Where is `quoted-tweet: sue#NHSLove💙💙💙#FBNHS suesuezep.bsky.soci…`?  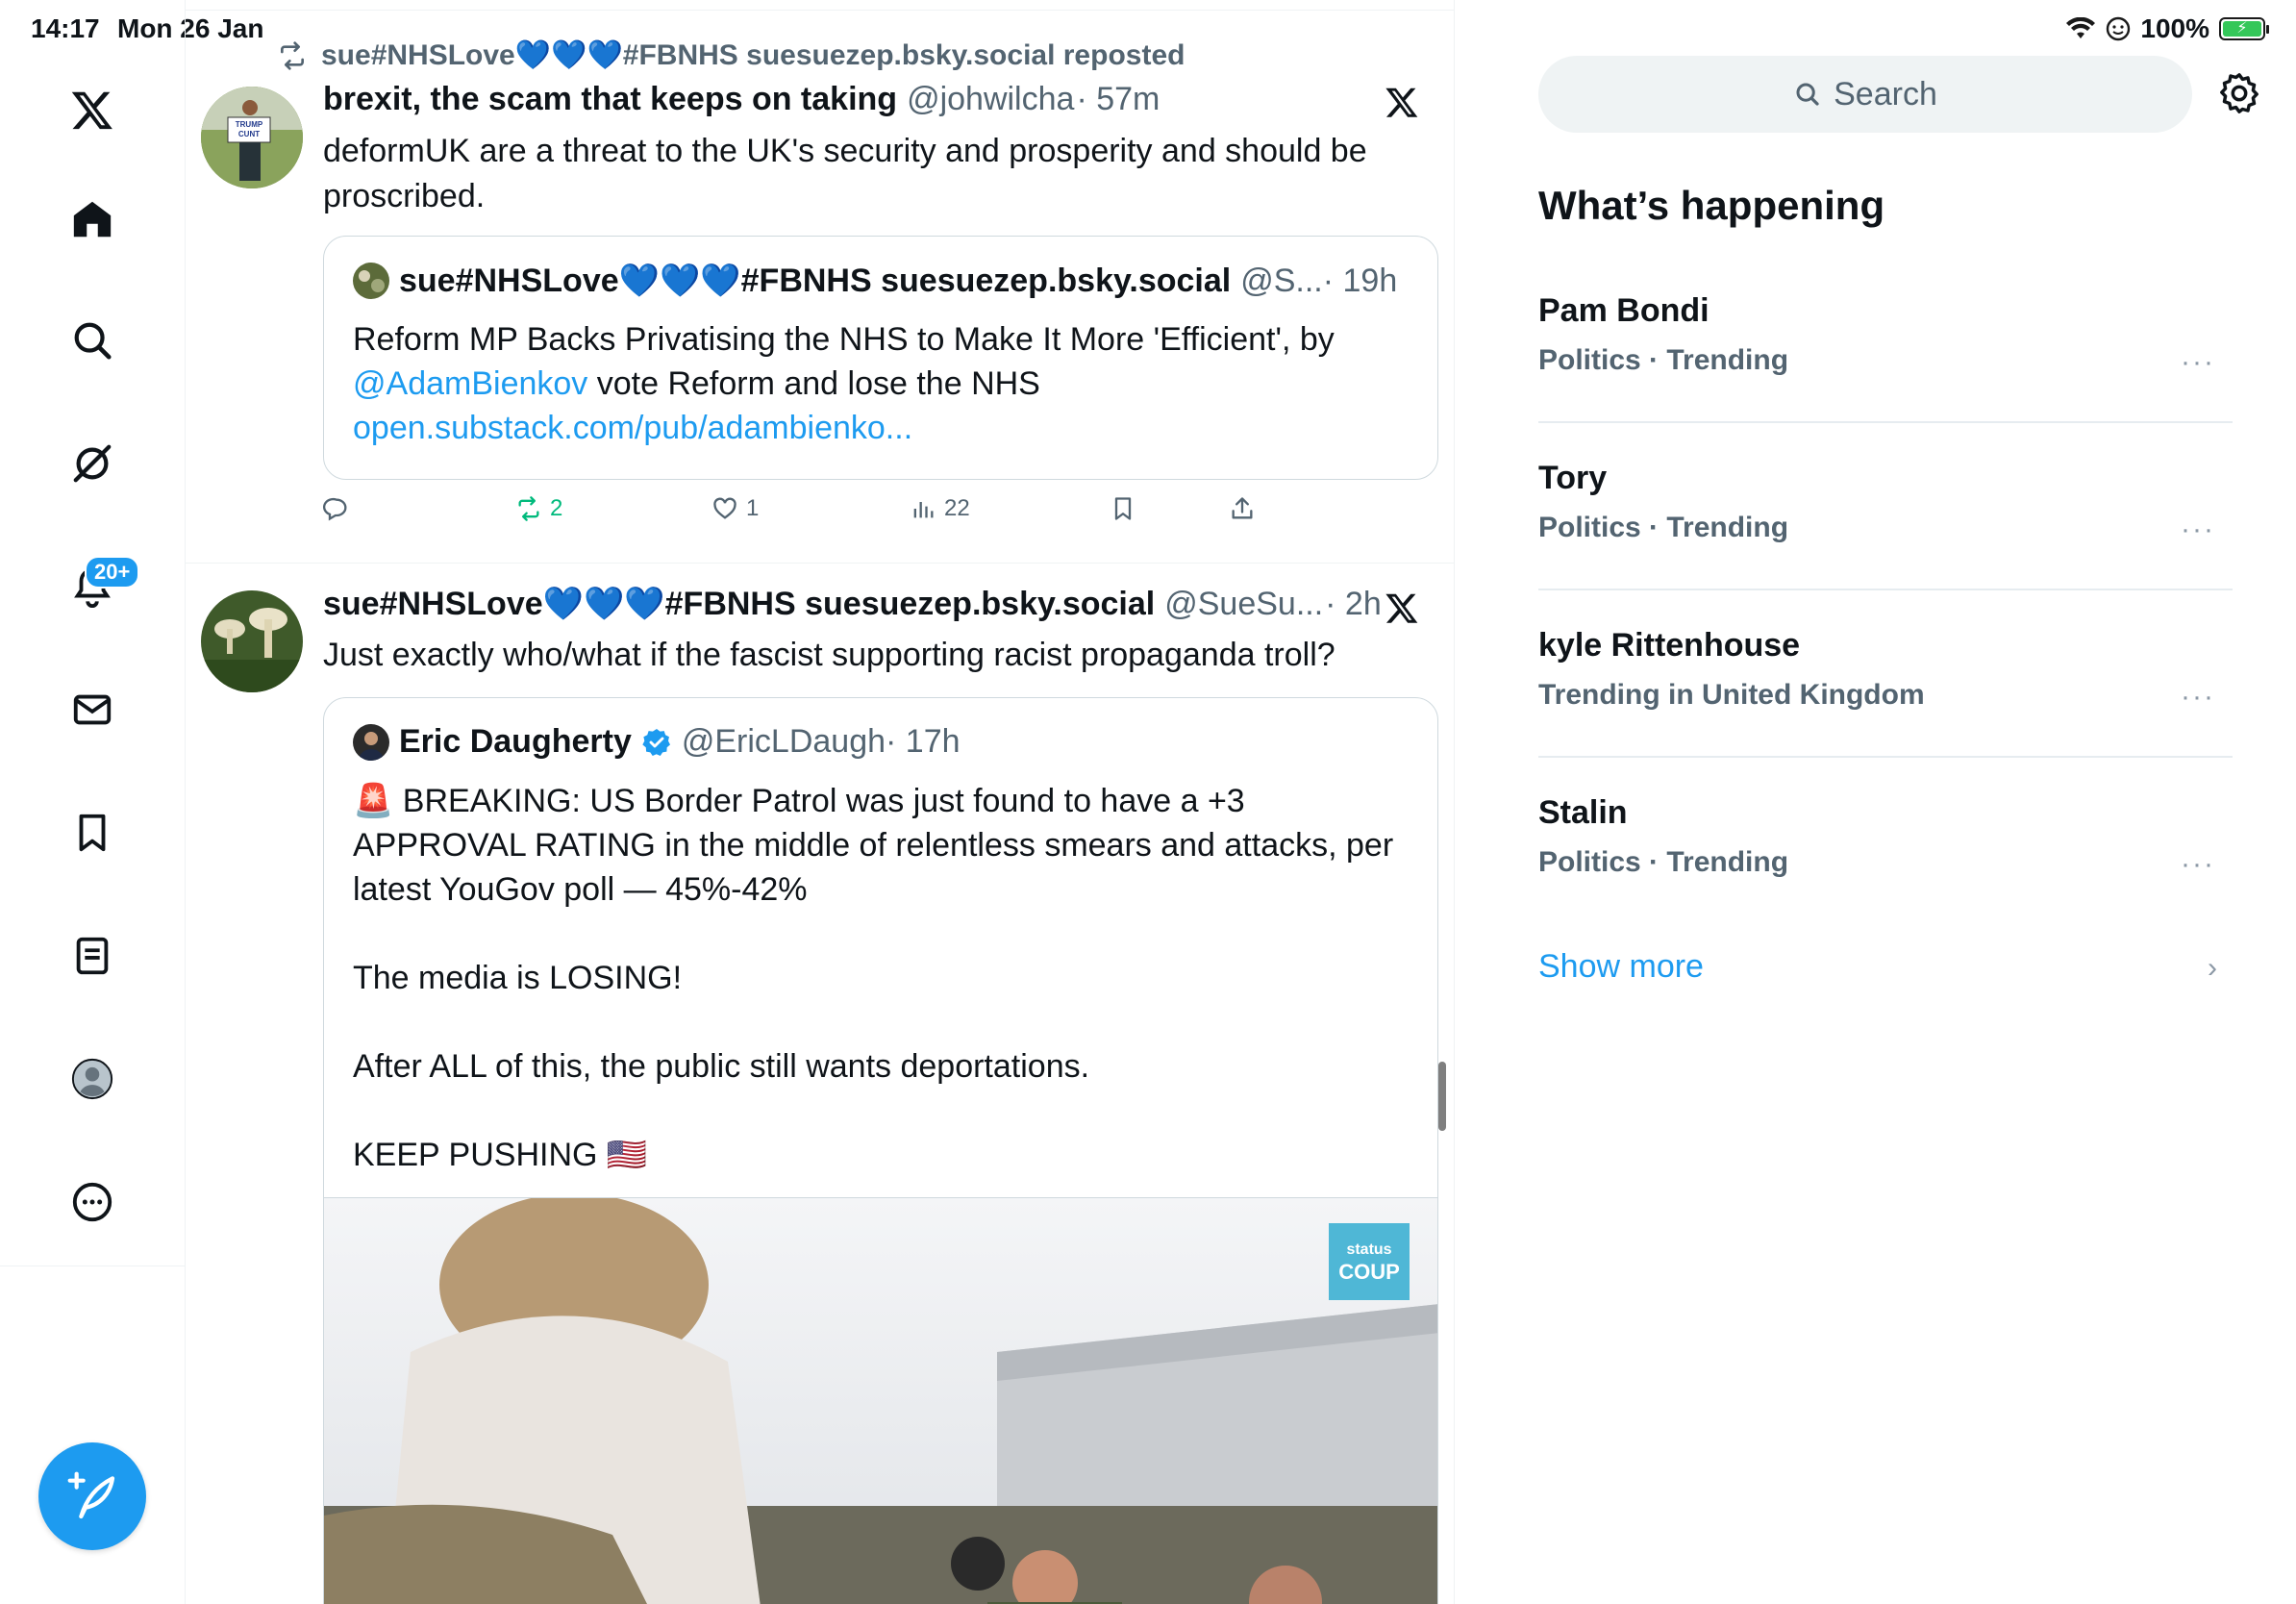 quoted-tweet: sue#NHSLove💙💙💙#FBNHS suesuezep.bsky.soci… is located at coordinates (880, 358).